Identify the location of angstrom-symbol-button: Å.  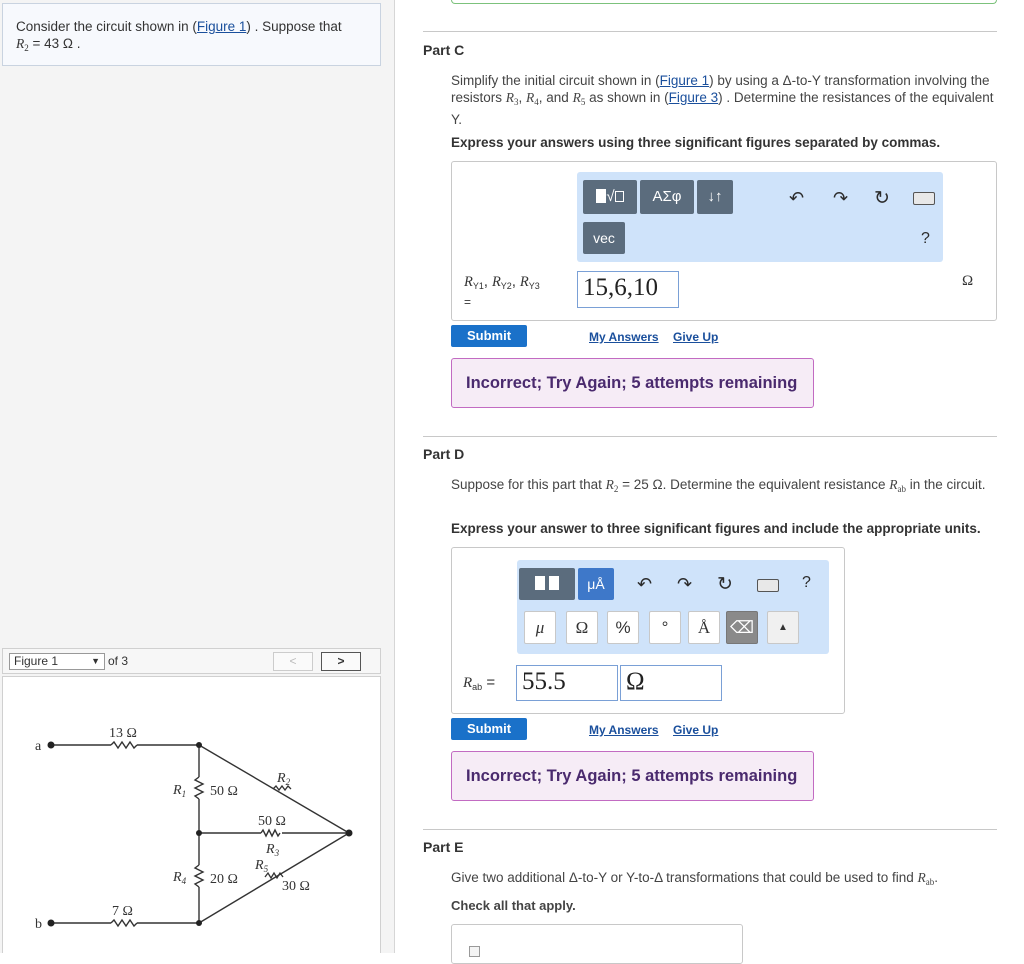
(704, 627).